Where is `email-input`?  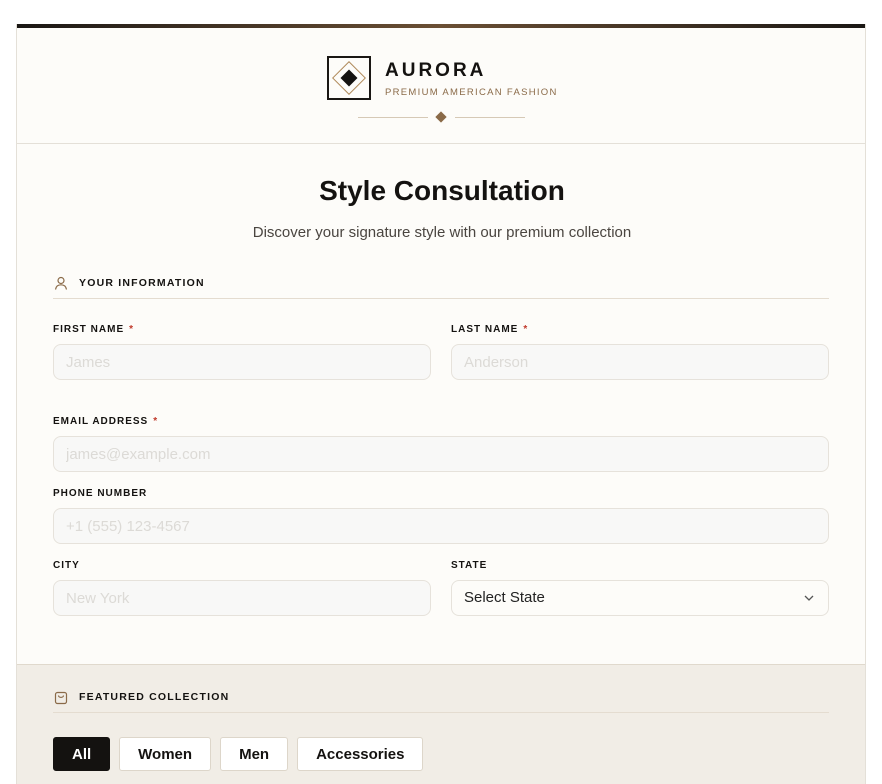
email-input is located at coordinates (441, 454).